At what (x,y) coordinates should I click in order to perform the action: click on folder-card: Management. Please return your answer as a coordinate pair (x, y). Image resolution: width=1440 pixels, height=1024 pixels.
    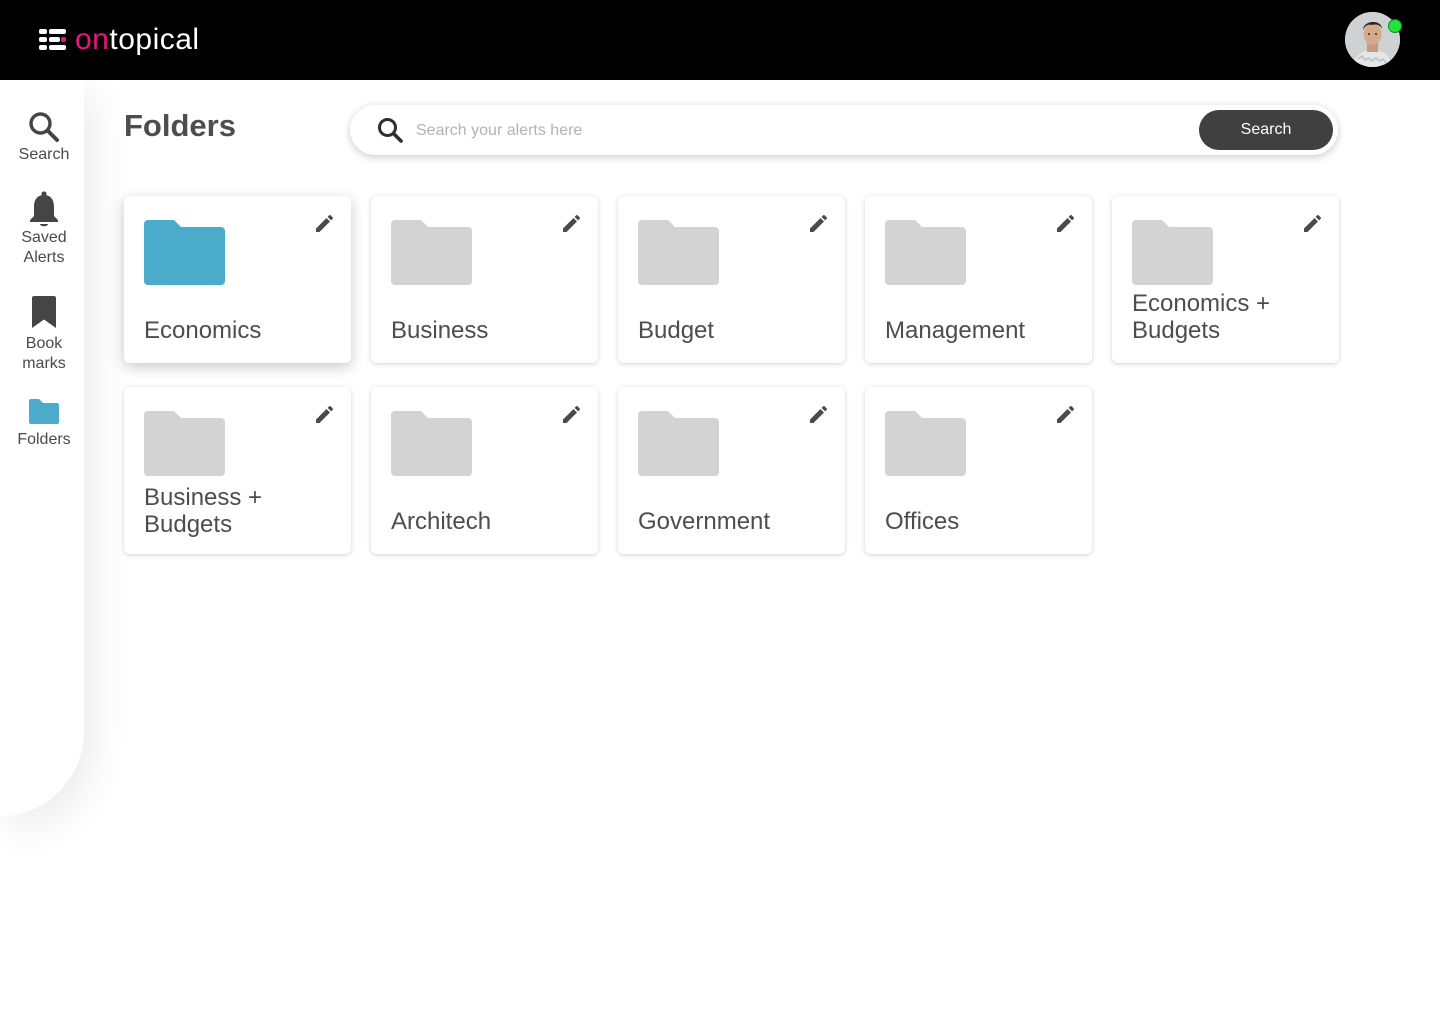
    Looking at the image, I should click on (978, 279).